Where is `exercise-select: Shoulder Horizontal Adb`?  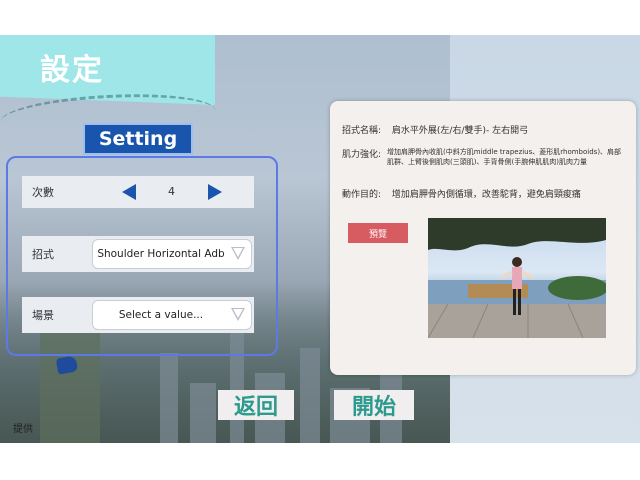 exercise-select: Shoulder Horizontal Adb is located at coordinates (172, 254).